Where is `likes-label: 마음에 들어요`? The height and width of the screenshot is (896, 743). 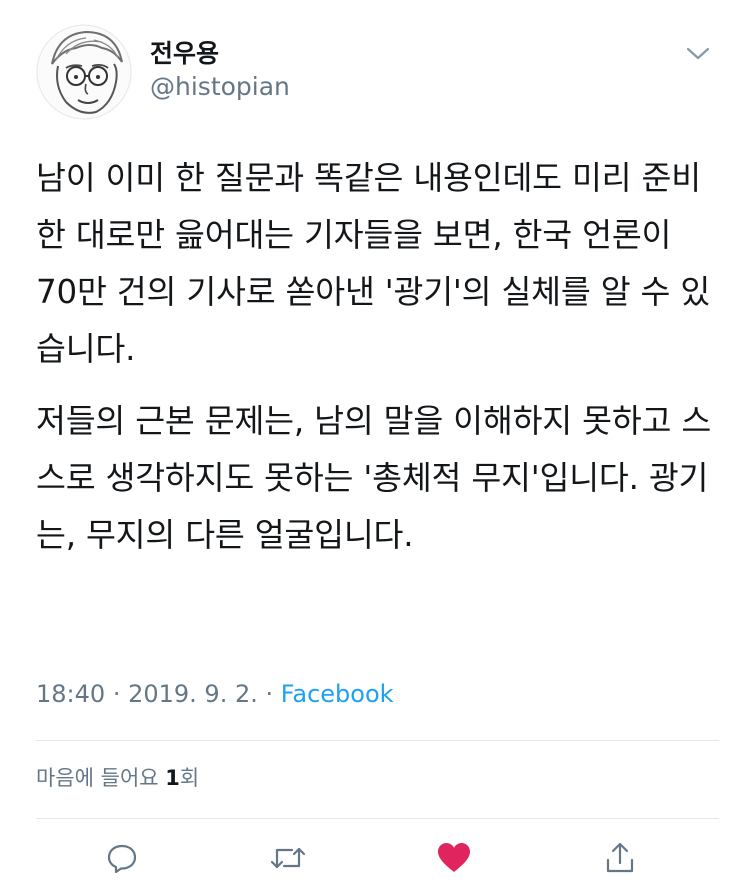
likes-label: 마음에 들어요 is located at coordinates (101, 778).